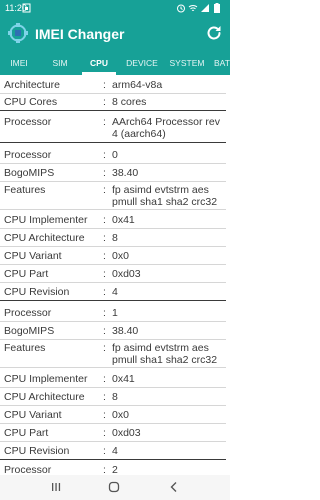 This screenshot has width=320, height=500. I want to click on tab-sim: SIM, so click(60, 63).